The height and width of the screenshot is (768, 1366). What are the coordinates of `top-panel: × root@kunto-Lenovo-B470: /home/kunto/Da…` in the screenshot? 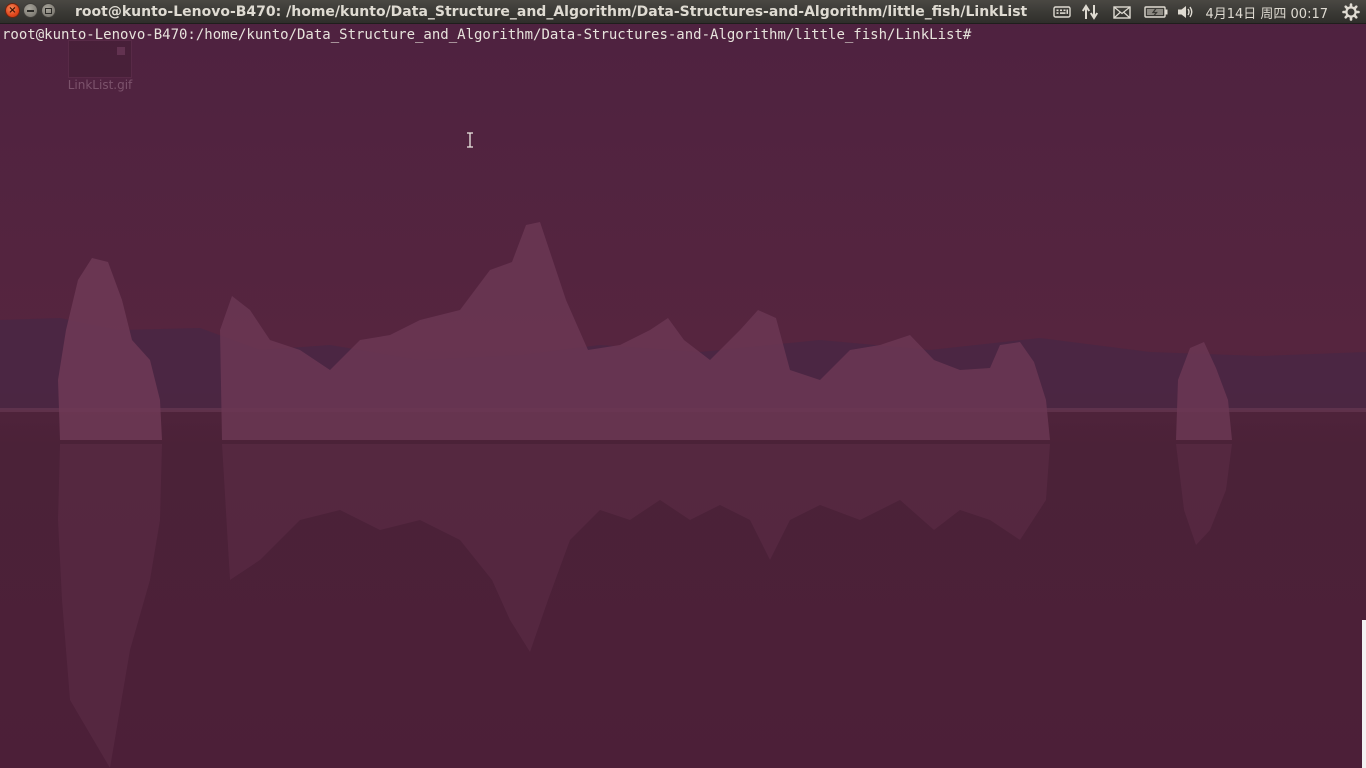 It's located at (683, 12).